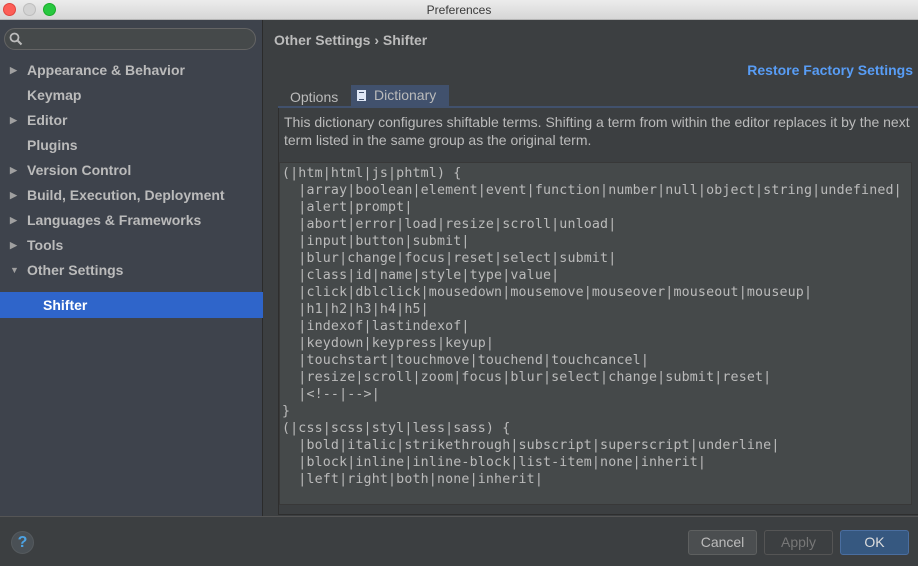 This screenshot has width=918, height=566. What do you see at coordinates (131, 305) in the screenshot?
I see `sidebar-item-shifter: Shifter` at bounding box center [131, 305].